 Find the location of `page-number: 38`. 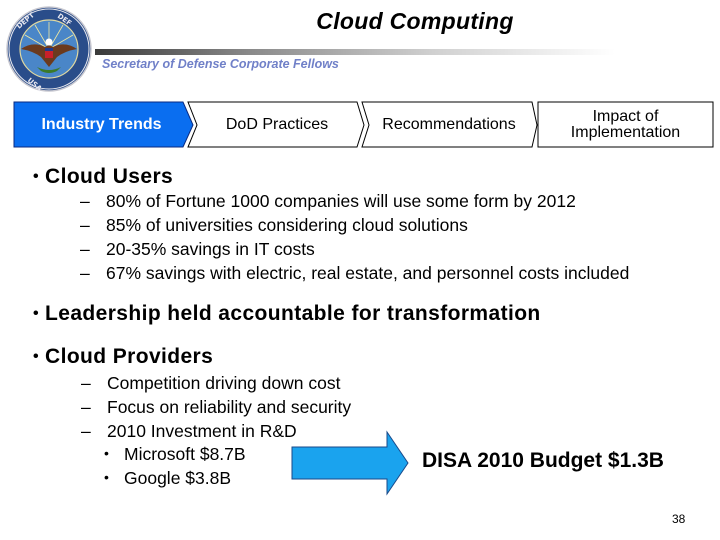

page-number: 38 is located at coordinates (679, 519).